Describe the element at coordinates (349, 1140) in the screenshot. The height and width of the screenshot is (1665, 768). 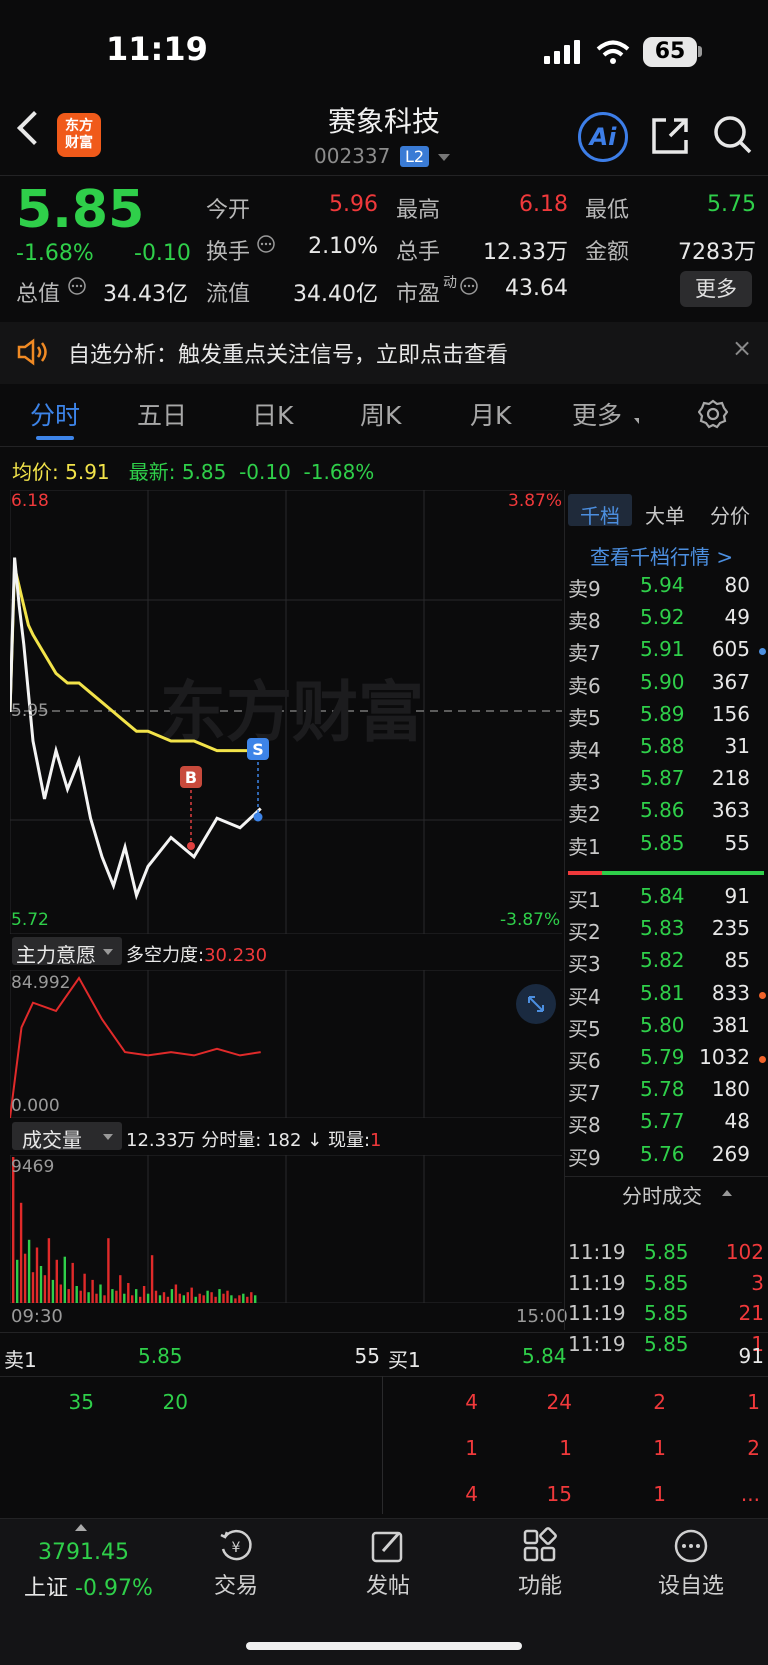
I see `now-label: 现量:` at that location.